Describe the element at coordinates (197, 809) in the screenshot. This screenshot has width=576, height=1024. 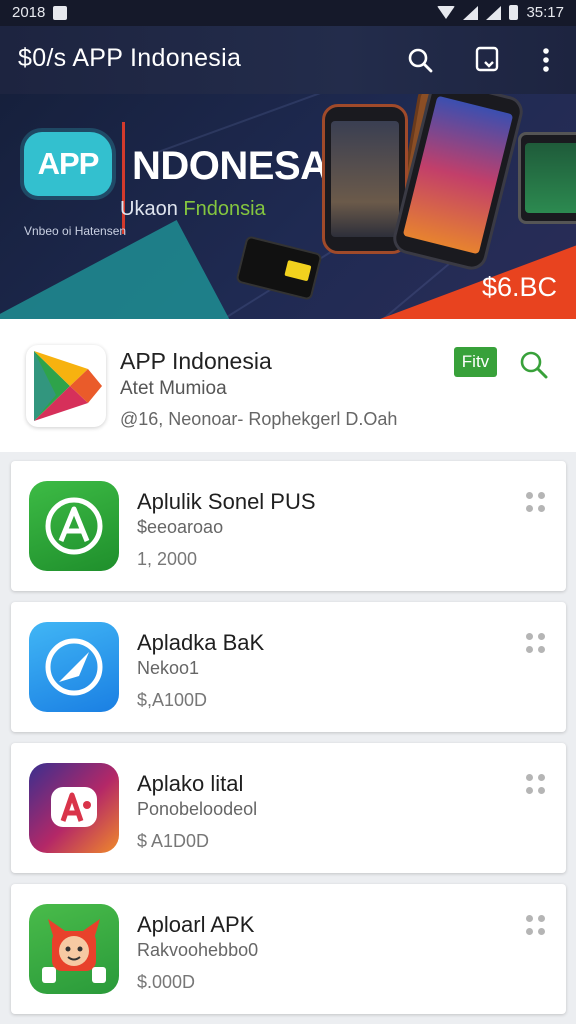
I see `app-developer: Ponobeloodeol` at that location.